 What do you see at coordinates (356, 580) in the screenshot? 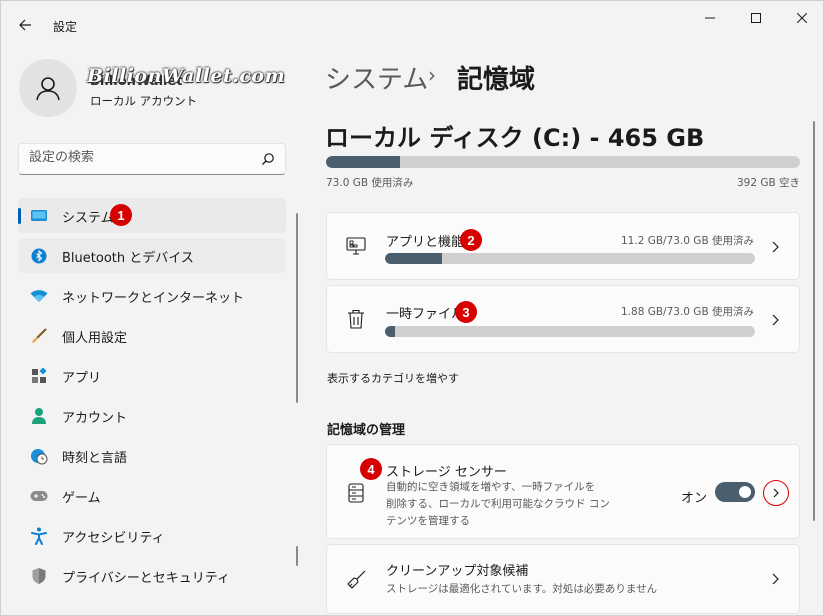
I see `broom-icon` at bounding box center [356, 580].